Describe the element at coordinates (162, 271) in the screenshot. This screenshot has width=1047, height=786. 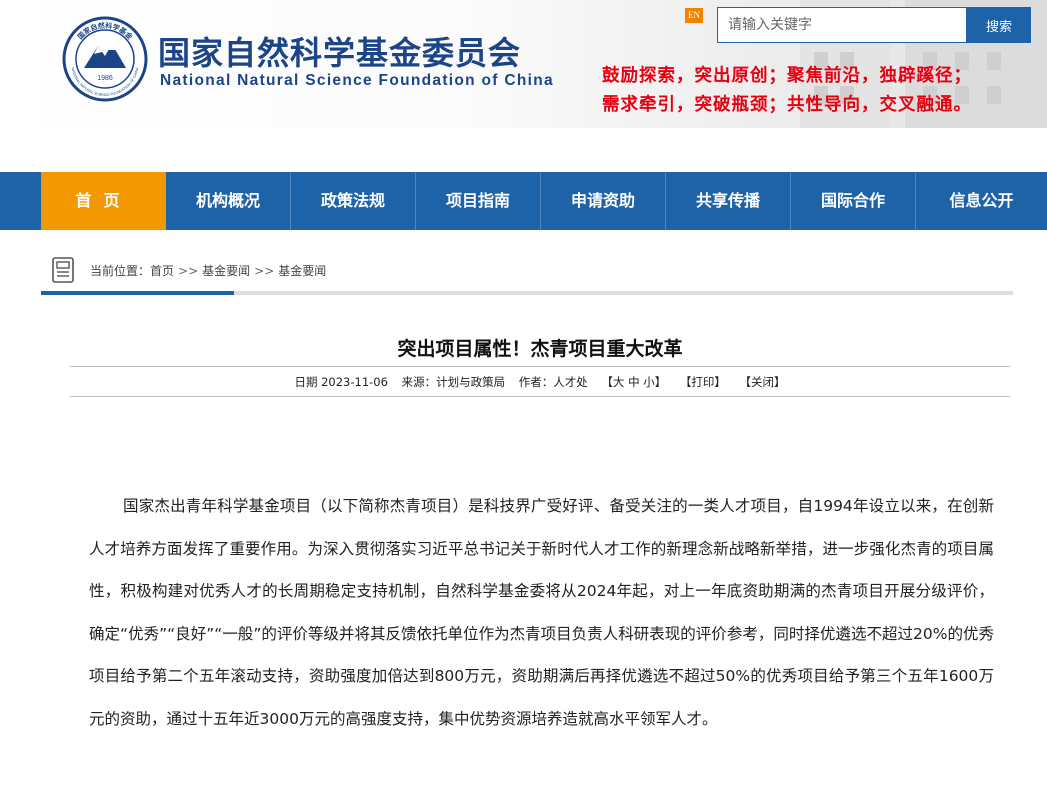
I see `breadcrumb-home-link: 首页` at that location.